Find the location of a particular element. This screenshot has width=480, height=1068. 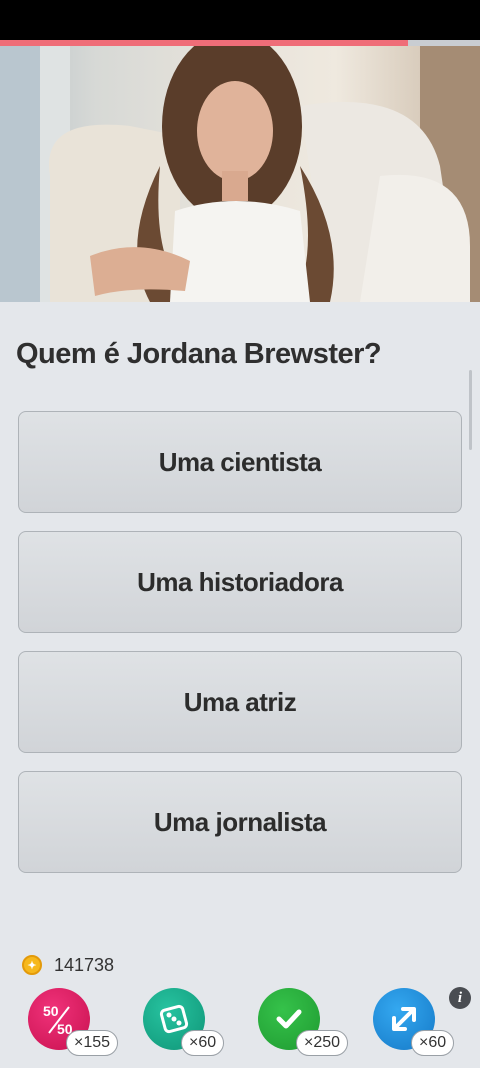

svg-text: 50 is located at coordinates (51, 1011).